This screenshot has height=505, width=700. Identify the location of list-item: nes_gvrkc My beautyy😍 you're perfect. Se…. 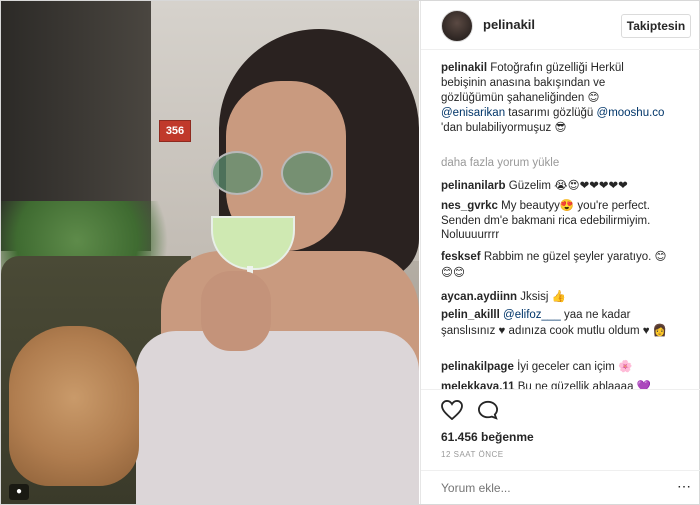
(546, 220).